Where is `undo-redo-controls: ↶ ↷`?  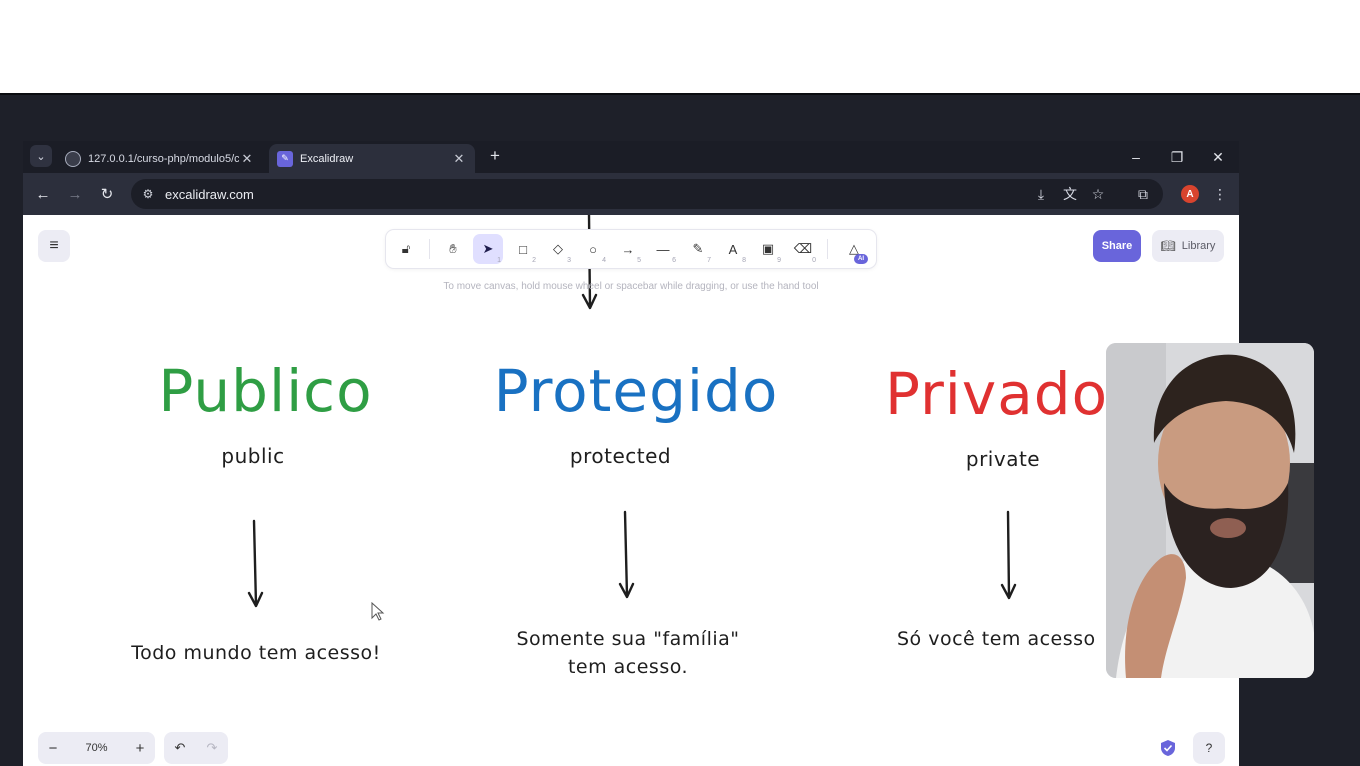
undo-redo-controls: ↶ ↷ is located at coordinates (196, 748).